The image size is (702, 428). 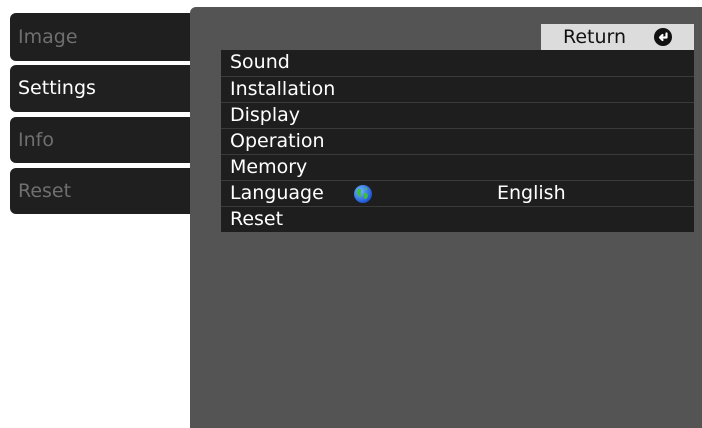 What do you see at coordinates (107, 37) in the screenshot?
I see `tab-image: Image` at bounding box center [107, 37].